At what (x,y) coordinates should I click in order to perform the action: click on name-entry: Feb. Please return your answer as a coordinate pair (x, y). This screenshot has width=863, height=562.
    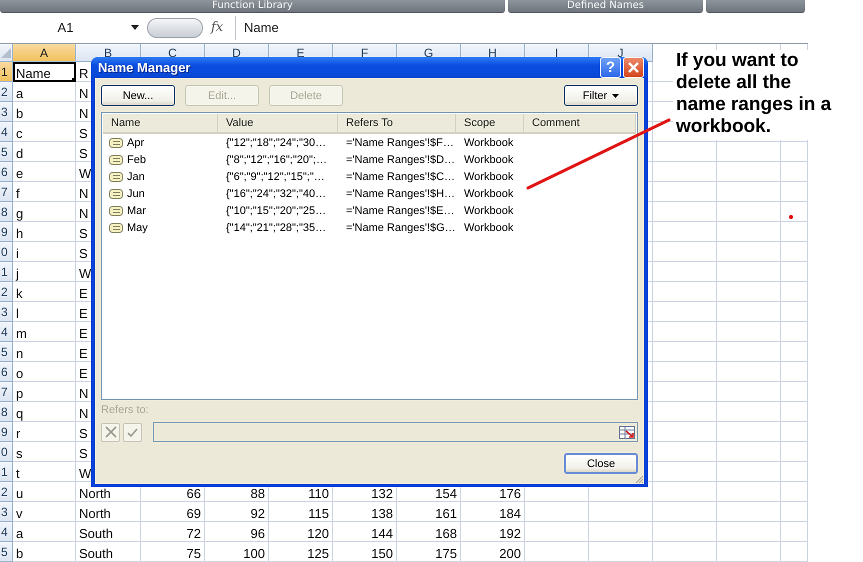
    Looking at the image, I should click on (136, 160).